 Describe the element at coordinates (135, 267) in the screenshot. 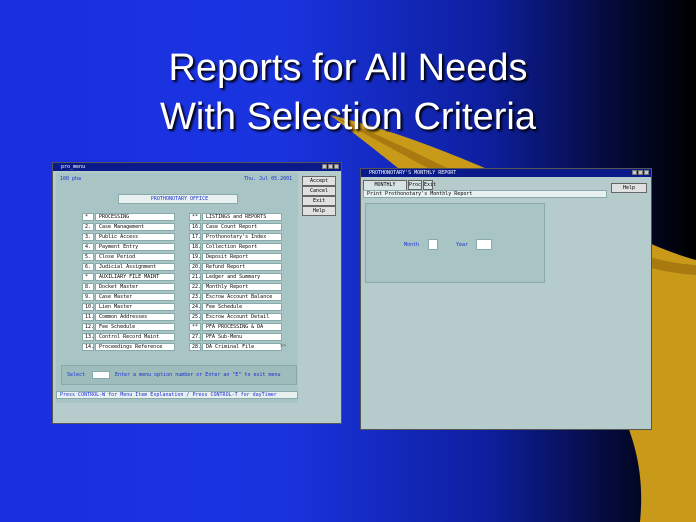

I see `menu-item: Judicial Assignment` at that location.